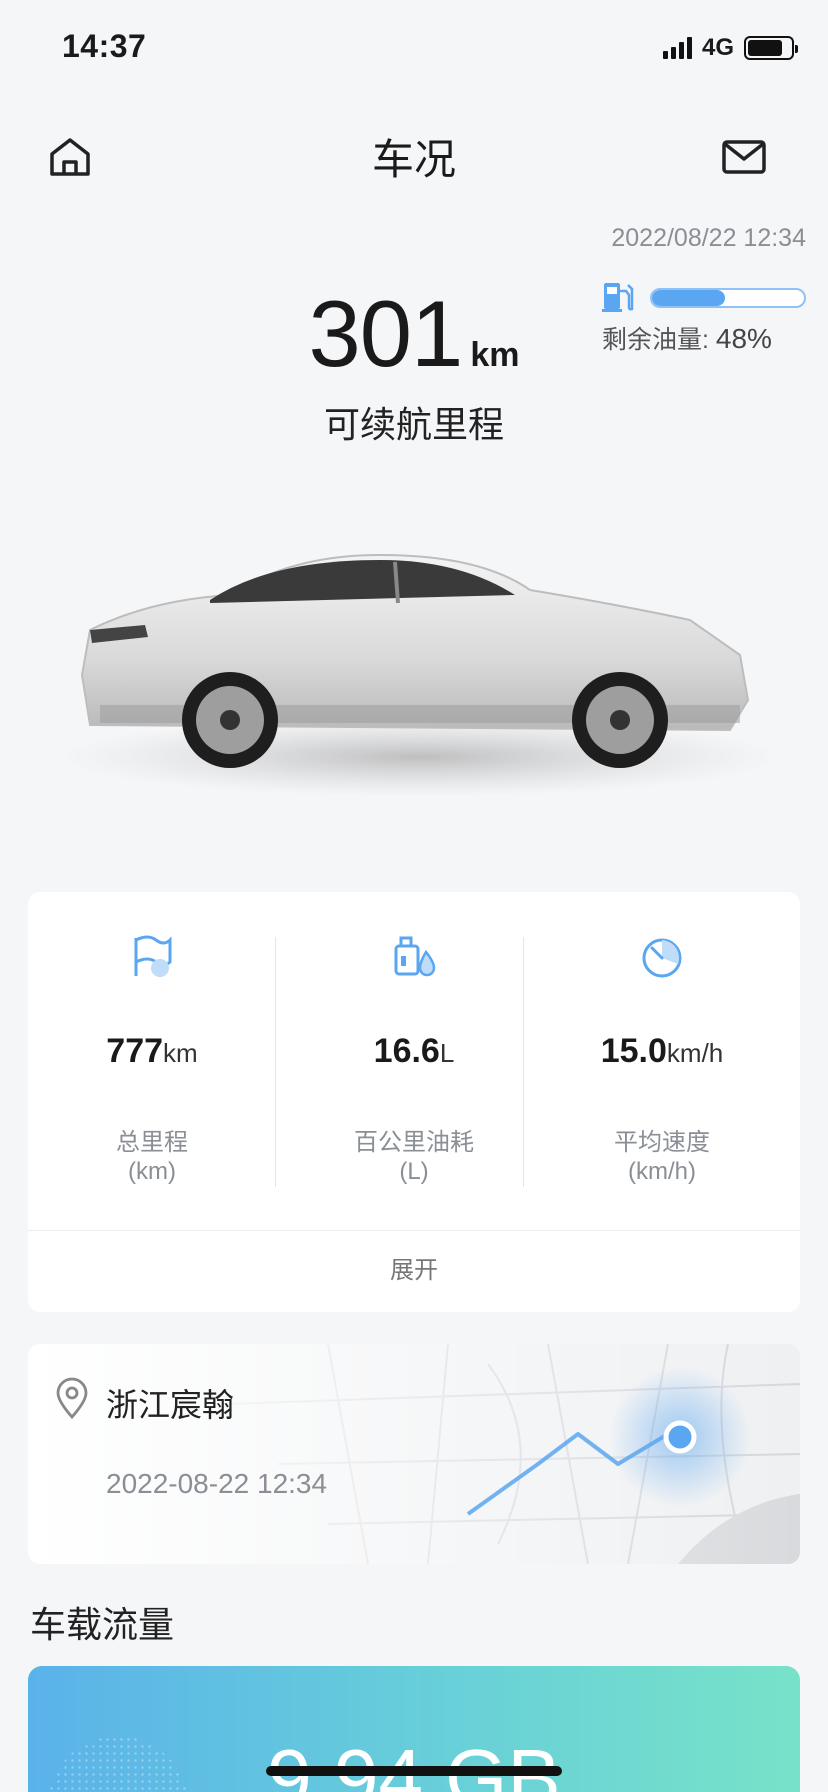 This screenshot has width=828, height=1792. Describe the element at coordinates (217, 1483) in the screenshot. I see `location-time: 2022-08-22 12:34` at that location.